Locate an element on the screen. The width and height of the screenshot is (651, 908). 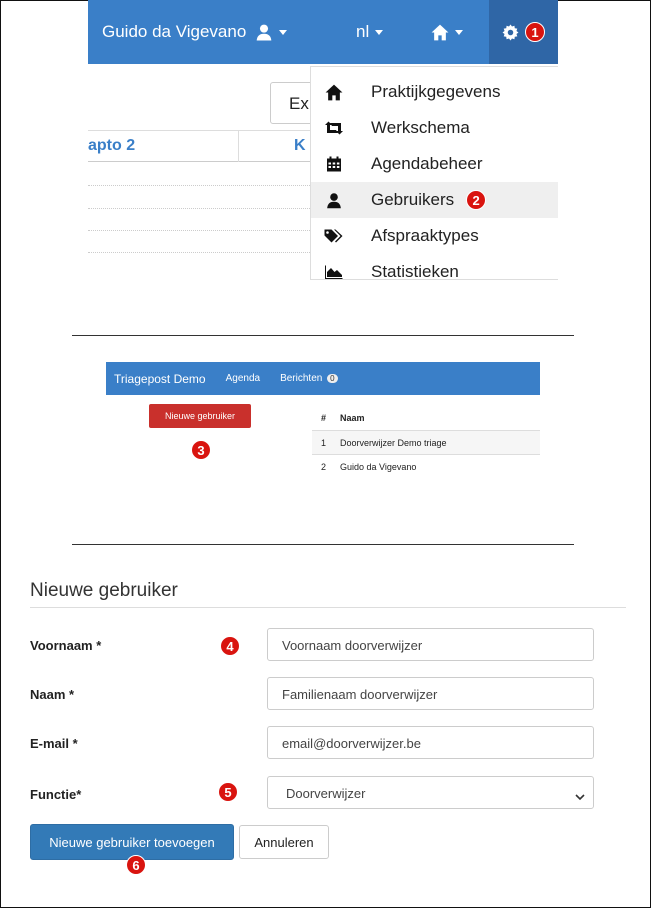
menu-item-label: Gebruikers is located at coordinates (413, 199).